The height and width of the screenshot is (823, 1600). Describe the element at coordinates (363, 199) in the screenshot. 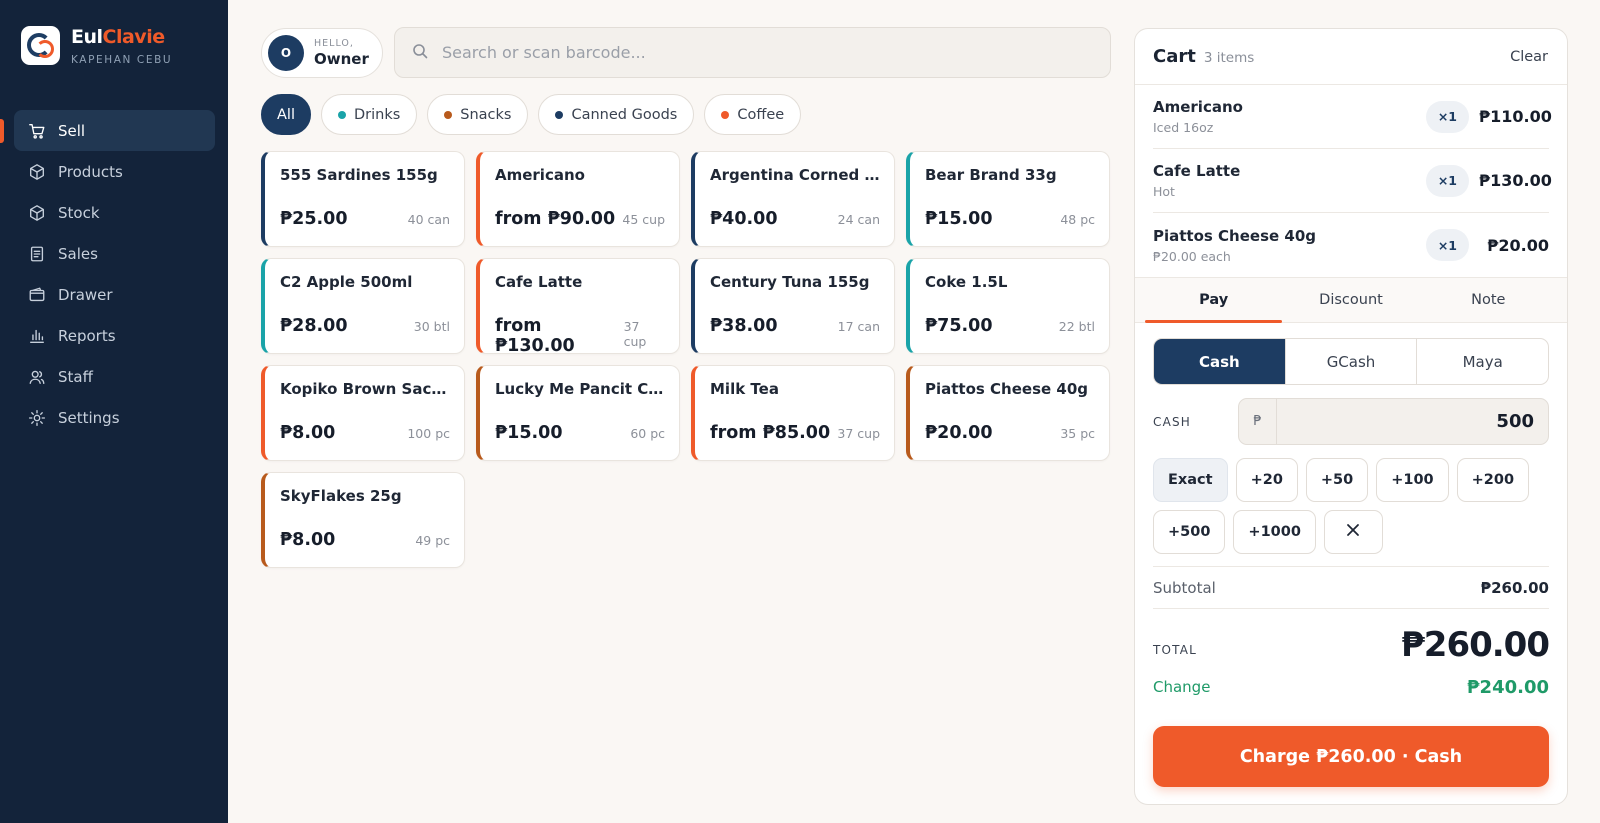

I see `product-card: 555 Sardines 155g ₱25.00 40 can` at that location.